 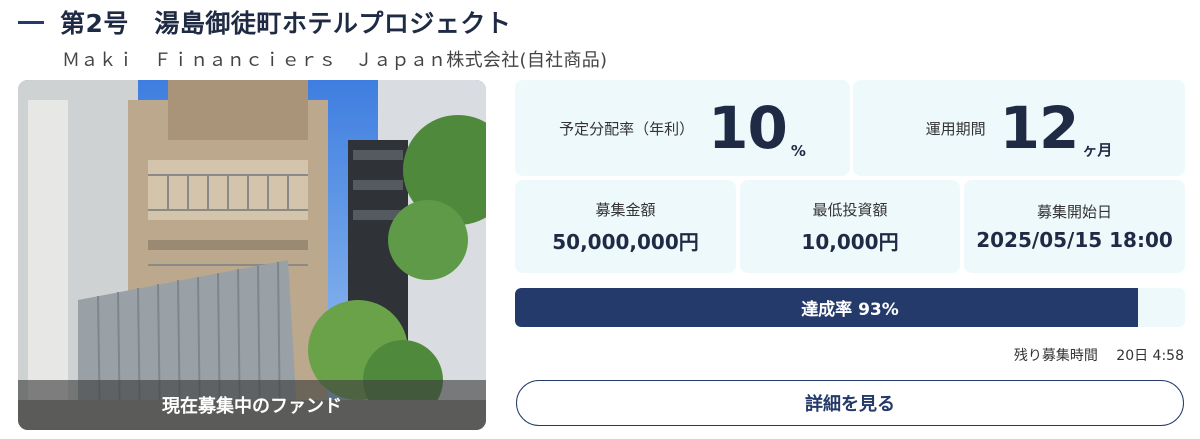 What do you see at coordinates (955, 128) in the screenshot?
I see `operation-period-label: 運用期間` at bounding box center [955, 128].